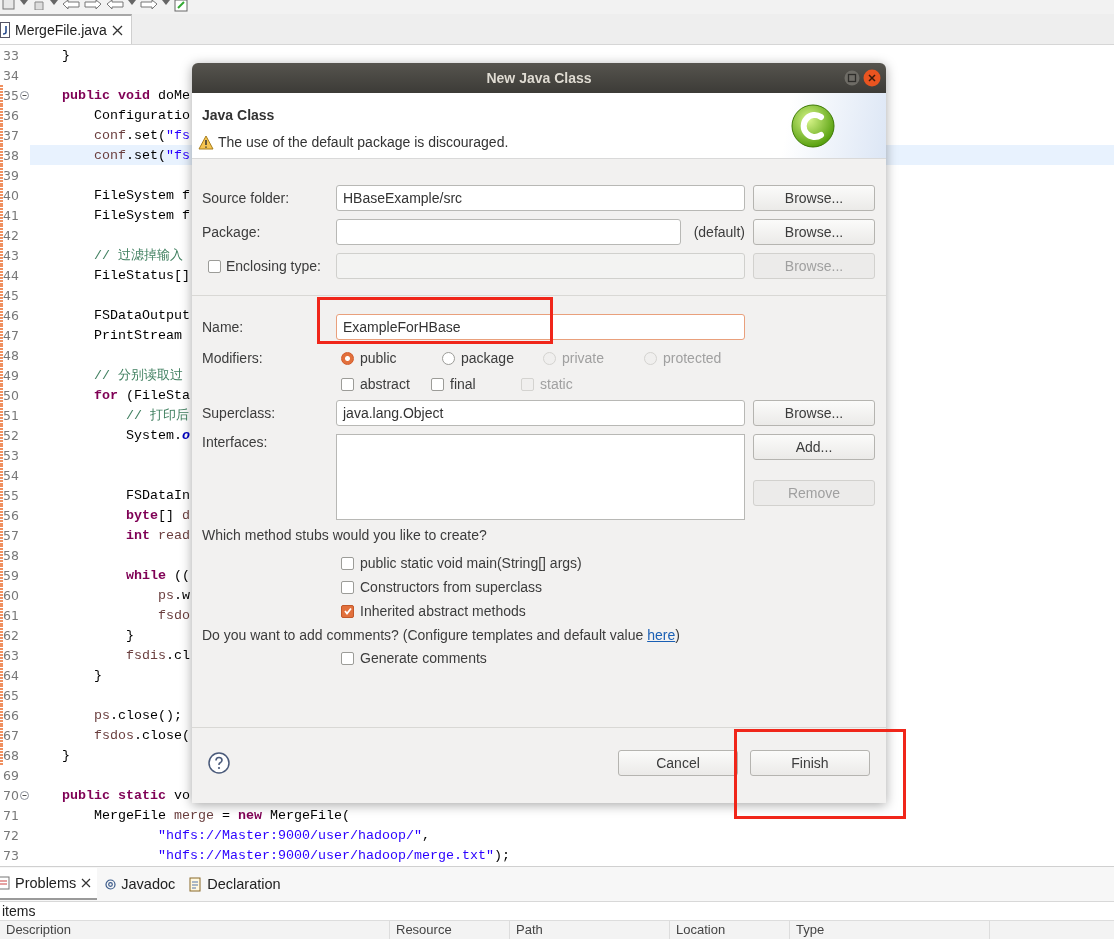 This screenshot has width=1114, height=939. Describe the element at coordinates (450, 930) in the screenshot. I see `column-header: Resource` at that location.